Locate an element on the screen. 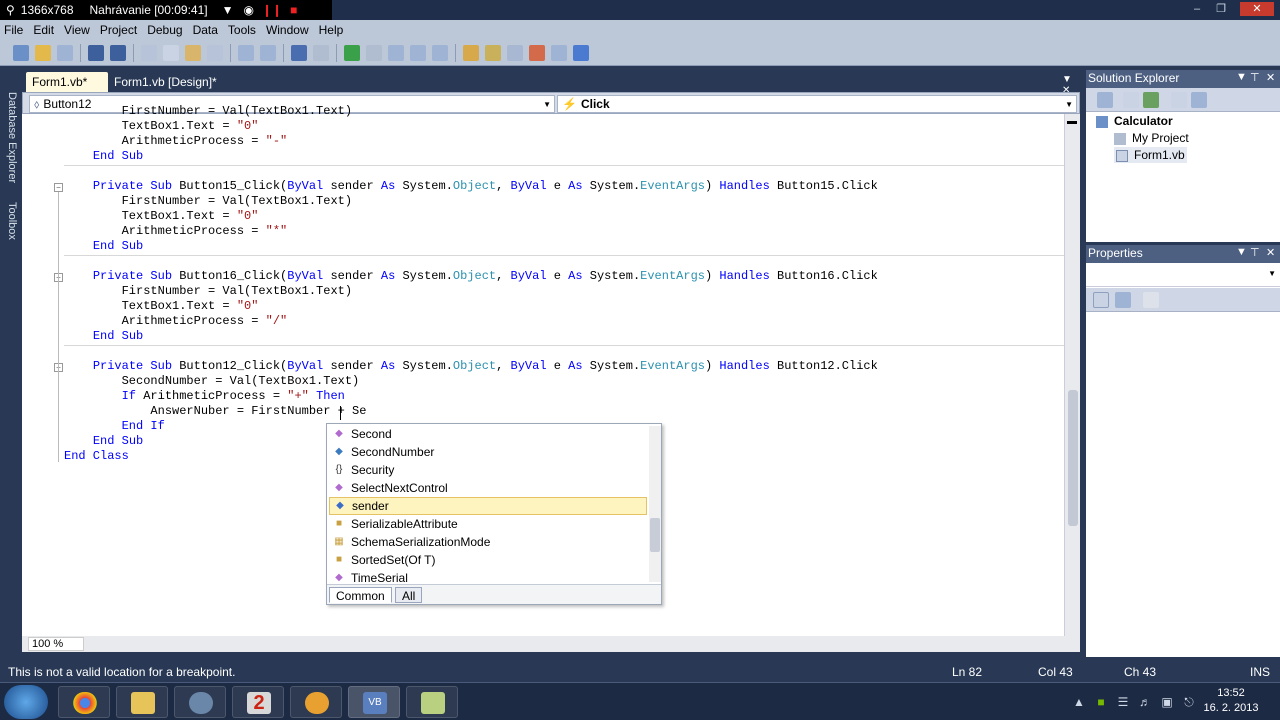 The width and height of the screenshot is (1280, 720). completion-item: ■ SerializableAttribute is located at coordinates (488, 524).